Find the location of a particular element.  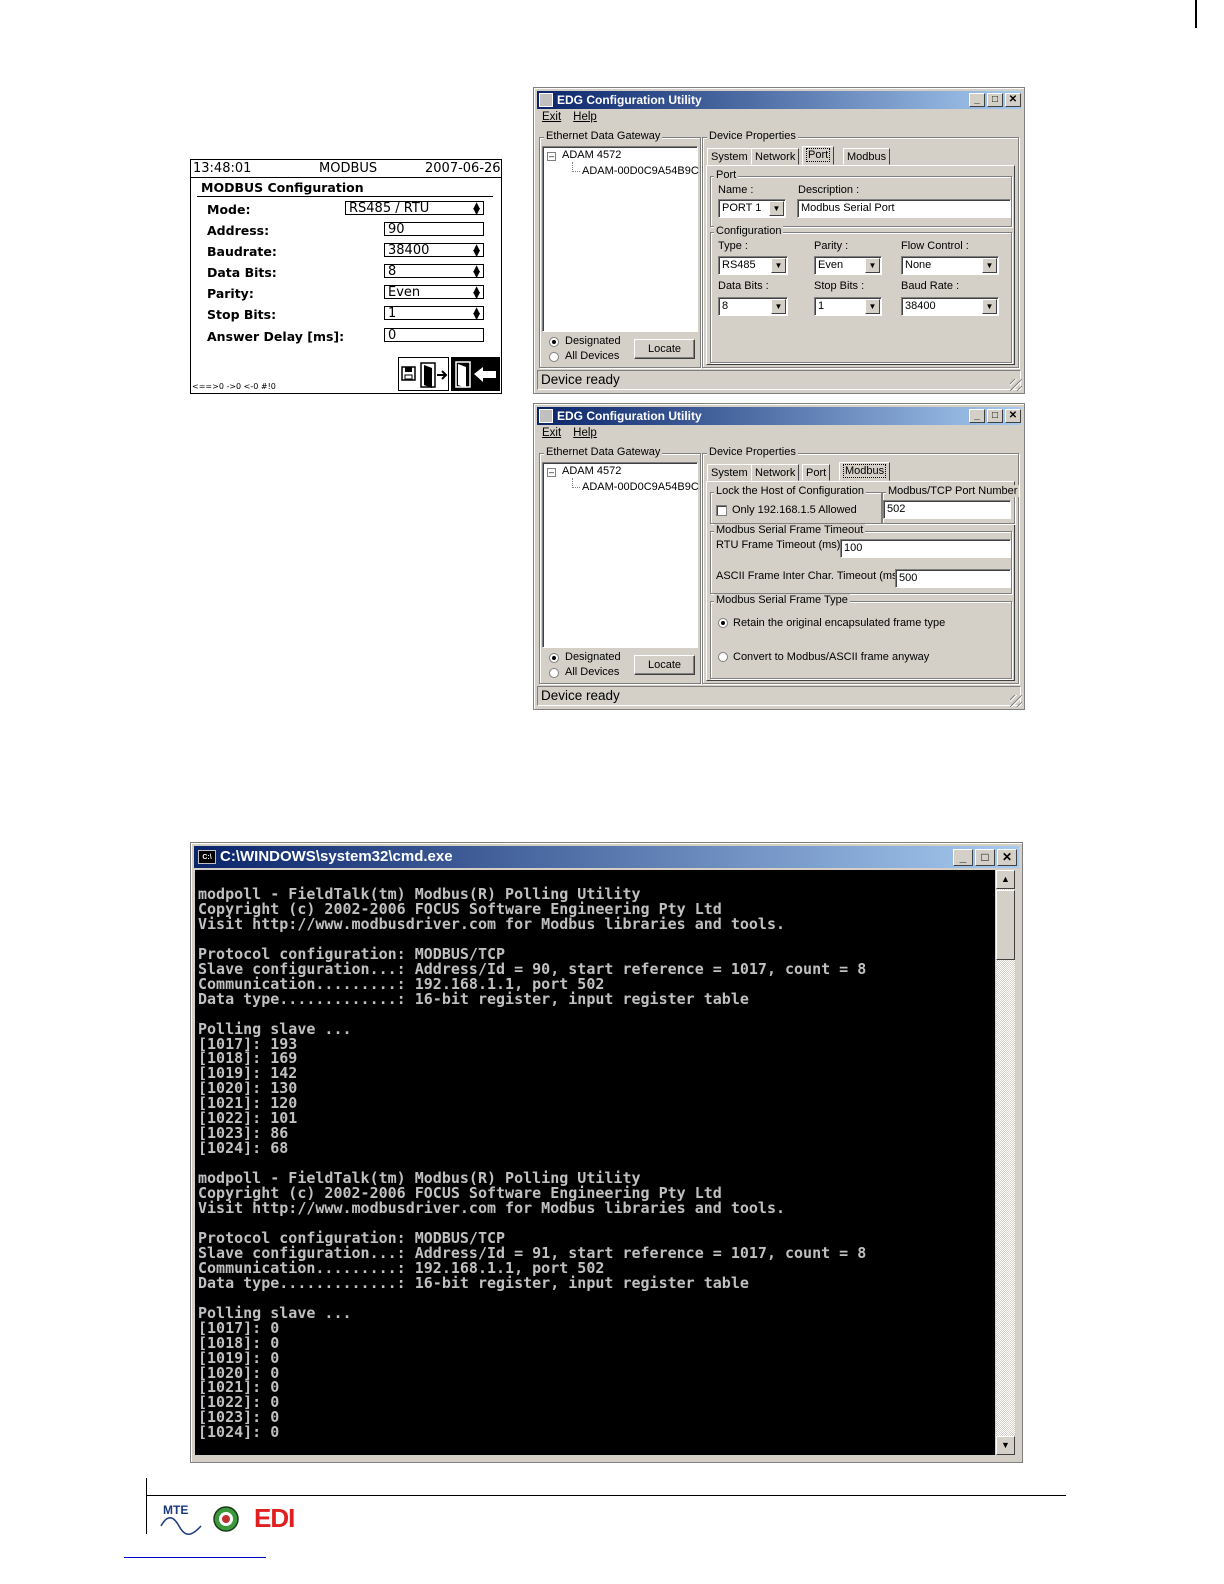

retain-frame-radio is located at coordinates (723, 623).